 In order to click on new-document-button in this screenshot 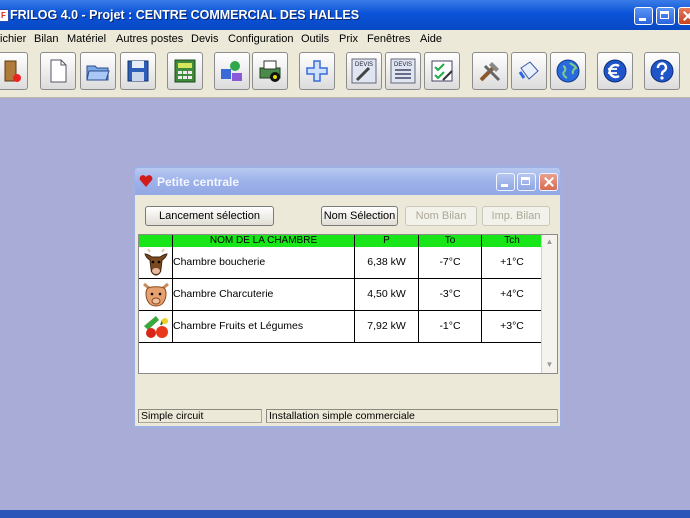, I will do `click(58, 71)`.